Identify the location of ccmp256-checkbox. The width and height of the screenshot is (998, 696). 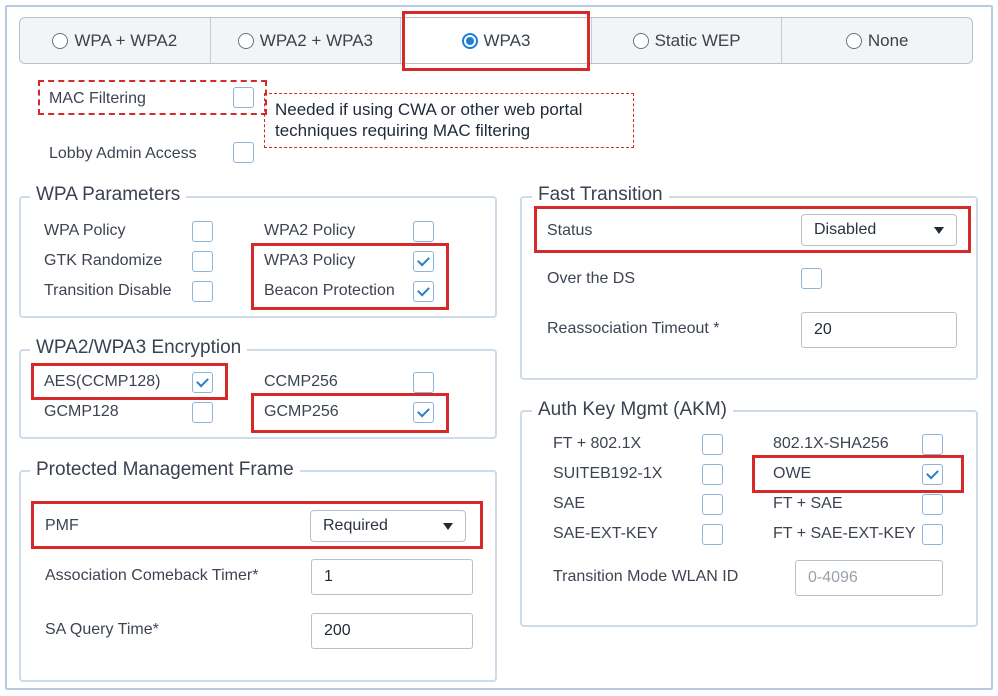
(423, 382).